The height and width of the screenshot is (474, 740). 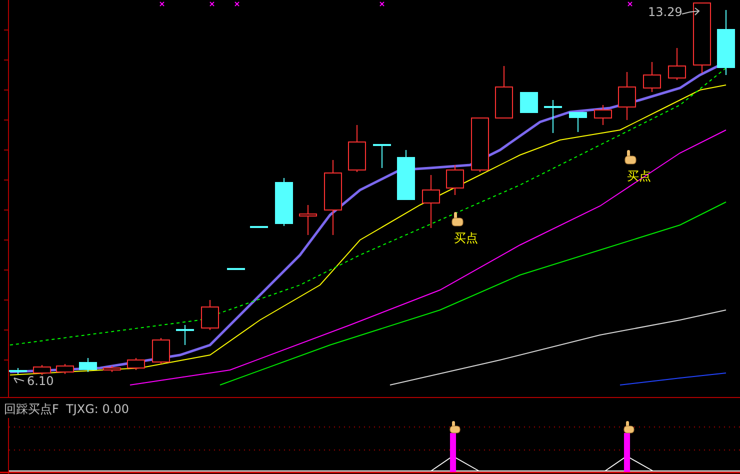 What do you see at coordinates (466, 238) in the screenshot?
I see `buy-point-label: 买点` at bounding box center [466, 238].